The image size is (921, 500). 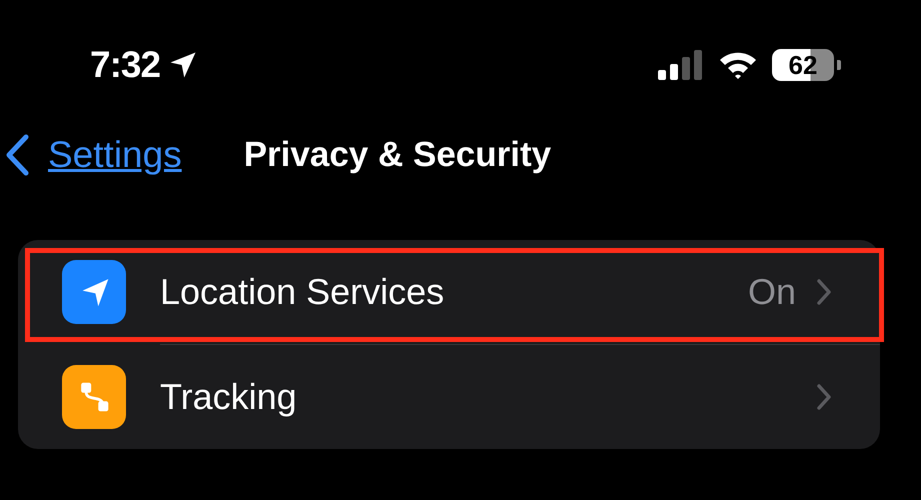 What do you see at coordinates (303, 292) in the screenshot?
I see `row-label: Location Services` at bounding box center [303, 292].